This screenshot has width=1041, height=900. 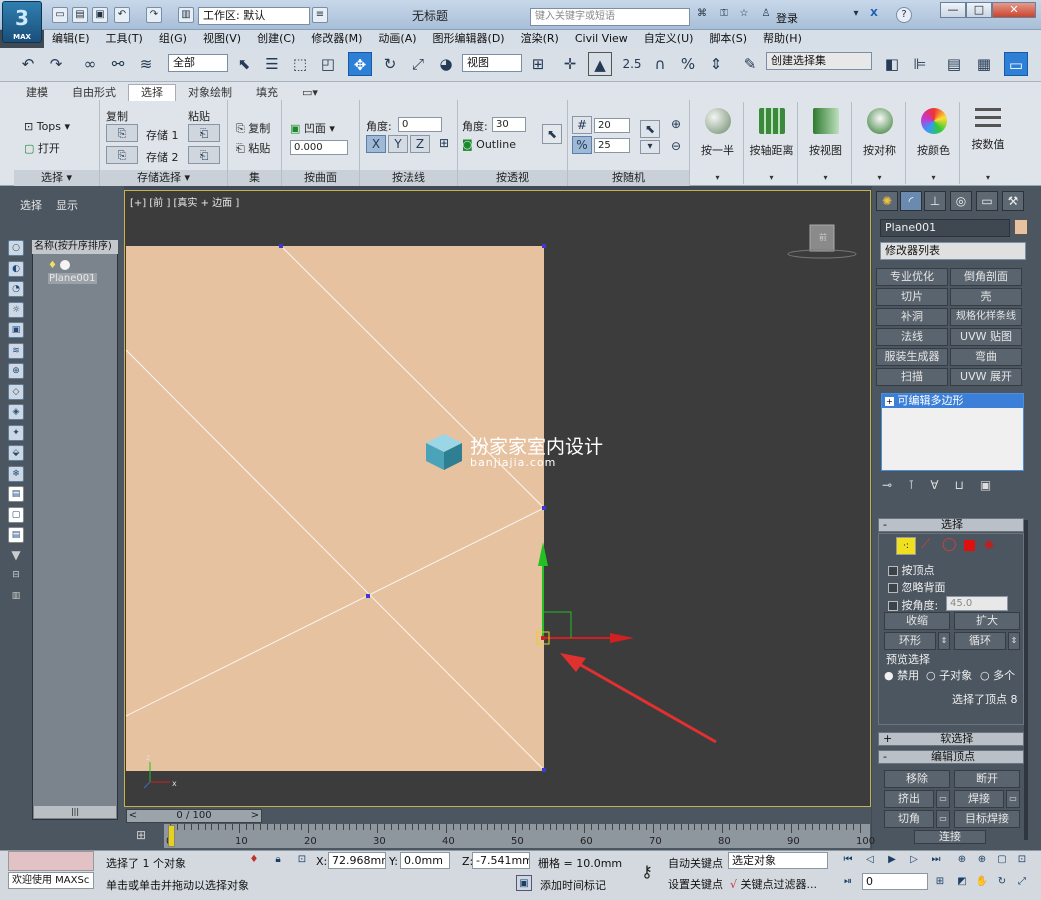 I want to click on by-vertex-checkbox: 按顶点, so click(x=911, y=570).